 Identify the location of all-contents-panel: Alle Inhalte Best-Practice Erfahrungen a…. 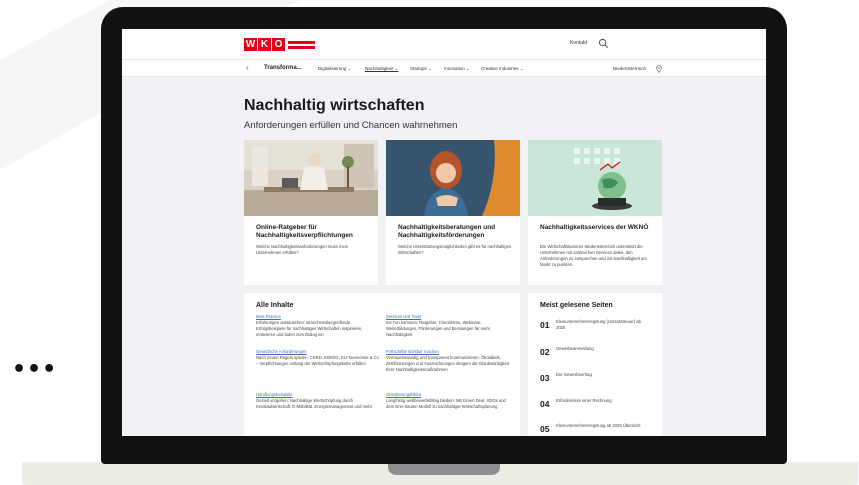
(382, 364).